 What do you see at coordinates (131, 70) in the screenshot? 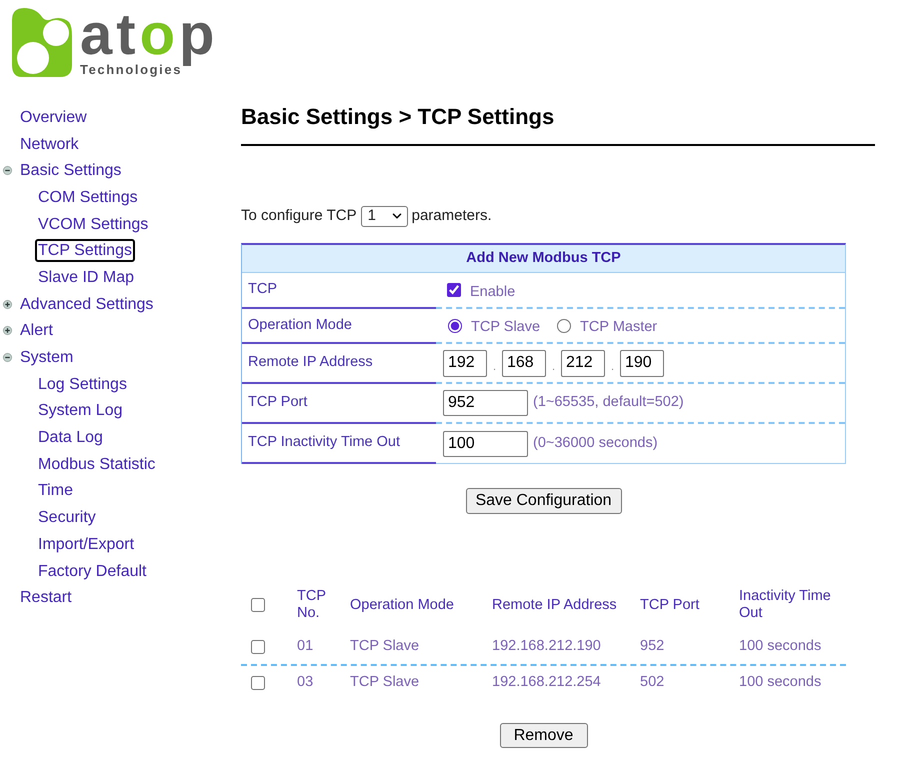
I see `logo-tagline: Technologies` at bounding box center [131, 70].